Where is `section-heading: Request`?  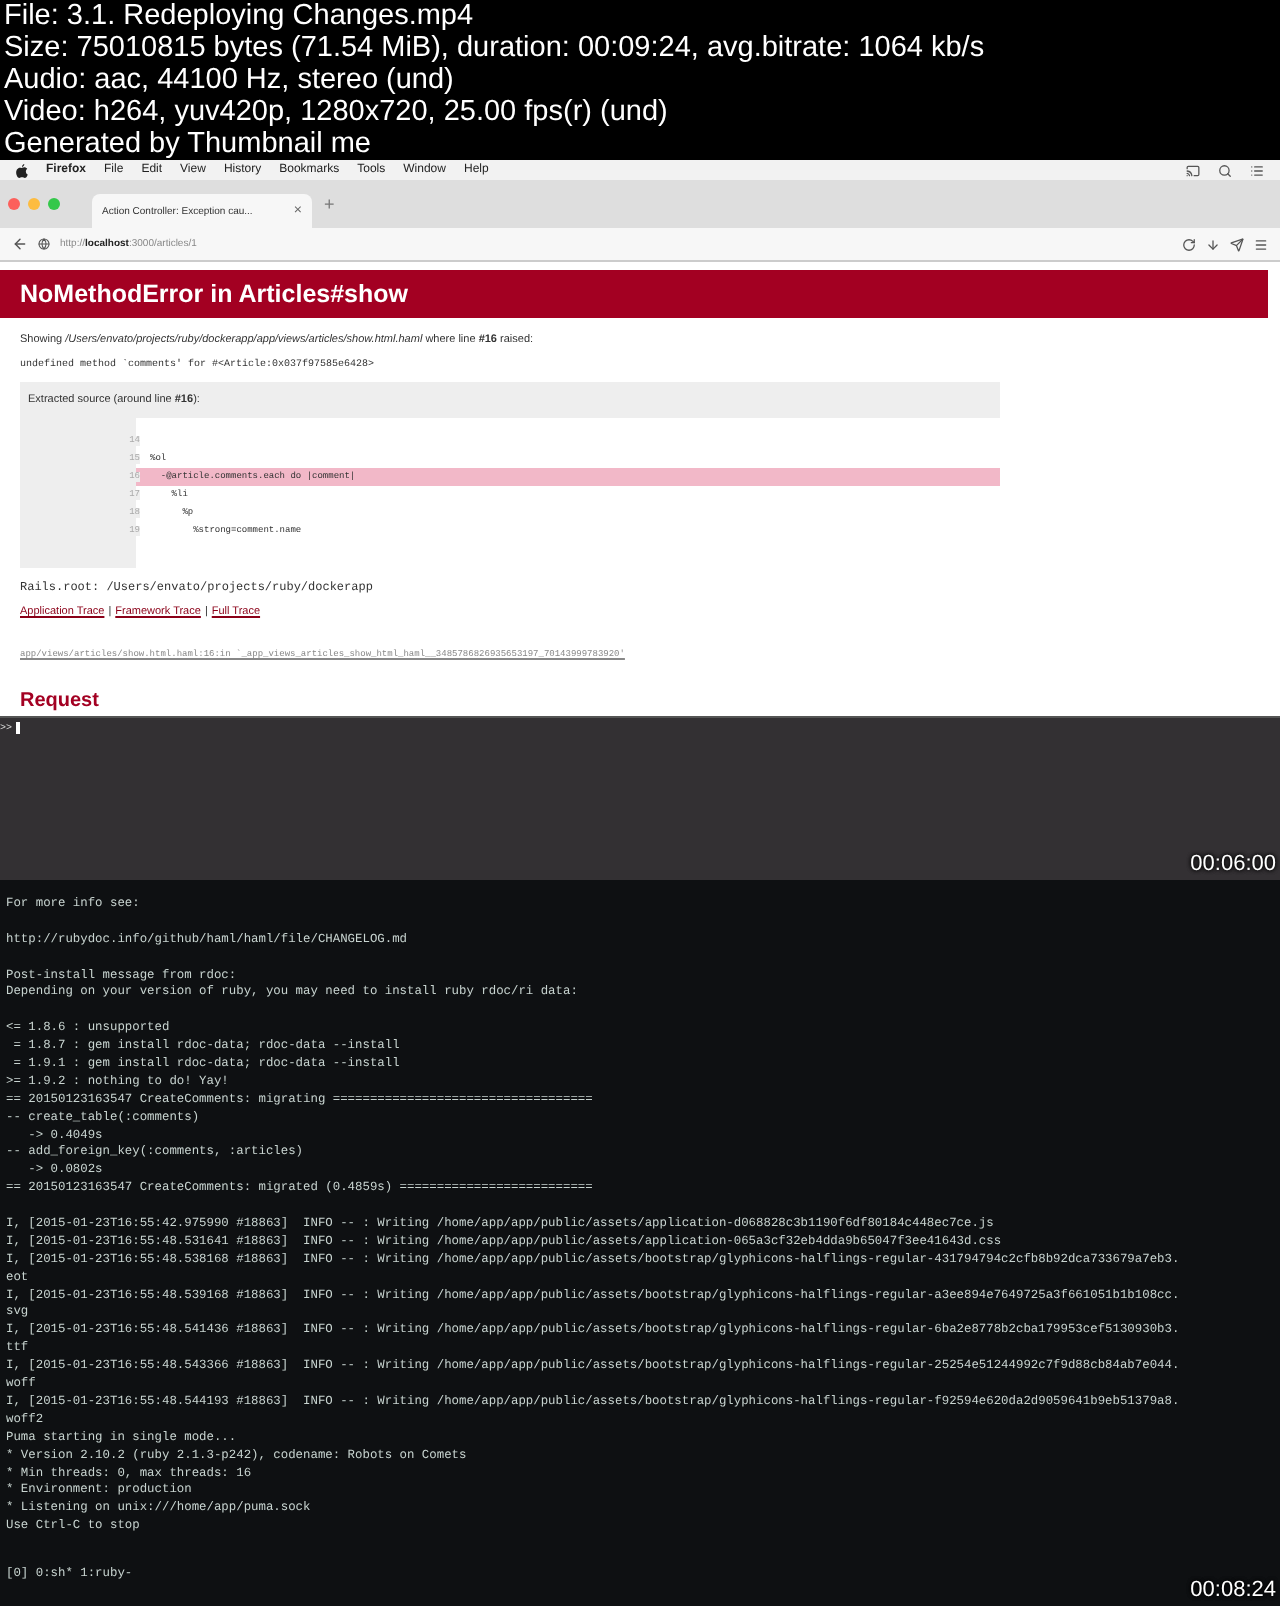 section-heading: Request is located at coordinates (60, 701).